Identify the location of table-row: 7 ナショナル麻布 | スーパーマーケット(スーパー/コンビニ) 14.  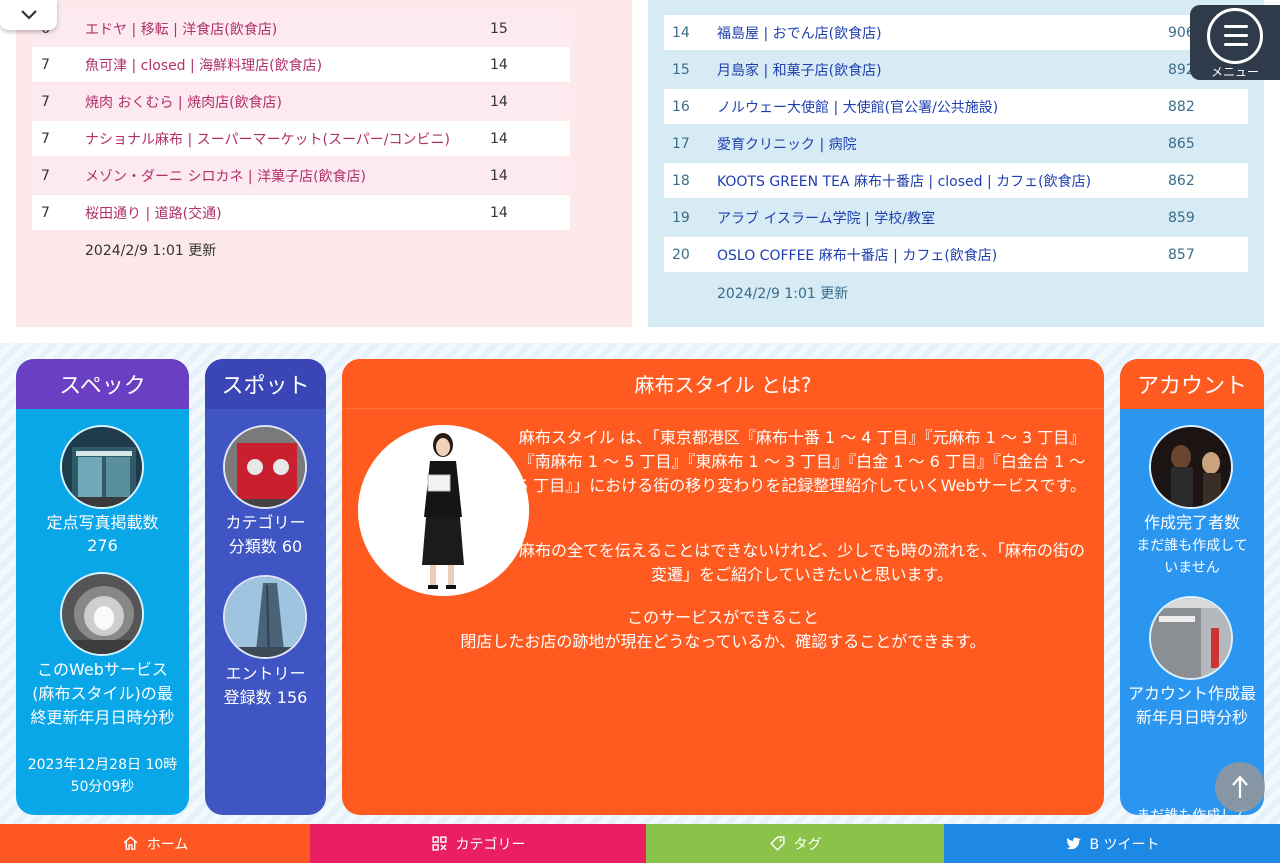
(301, 138).